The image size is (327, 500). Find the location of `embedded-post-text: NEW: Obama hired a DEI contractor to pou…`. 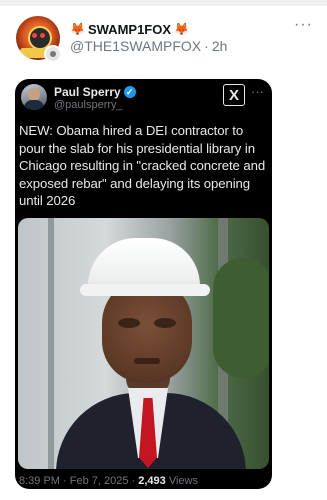

embedded-post-text: NEW: Obama hired a DEI contractor to pou… is located at coordinates (142, 165).